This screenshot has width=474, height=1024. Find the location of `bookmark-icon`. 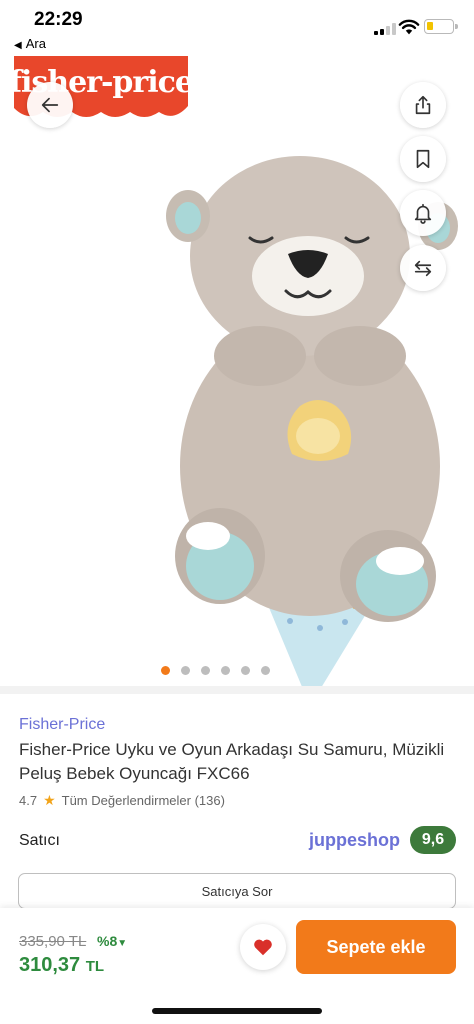

bookmark-icon is located at coordinates (423, 159).